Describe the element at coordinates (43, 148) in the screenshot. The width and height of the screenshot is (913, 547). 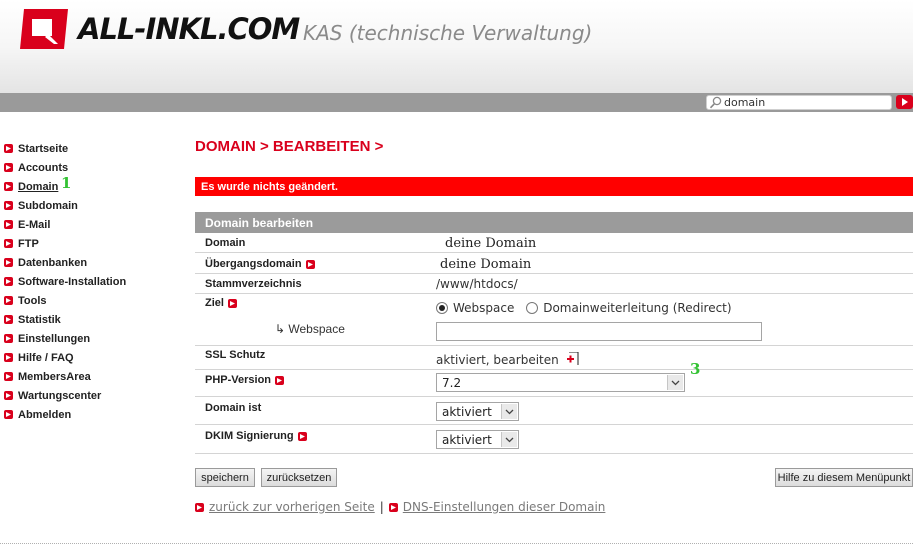
I see `sidebar-item-label: Startseite` at that location.